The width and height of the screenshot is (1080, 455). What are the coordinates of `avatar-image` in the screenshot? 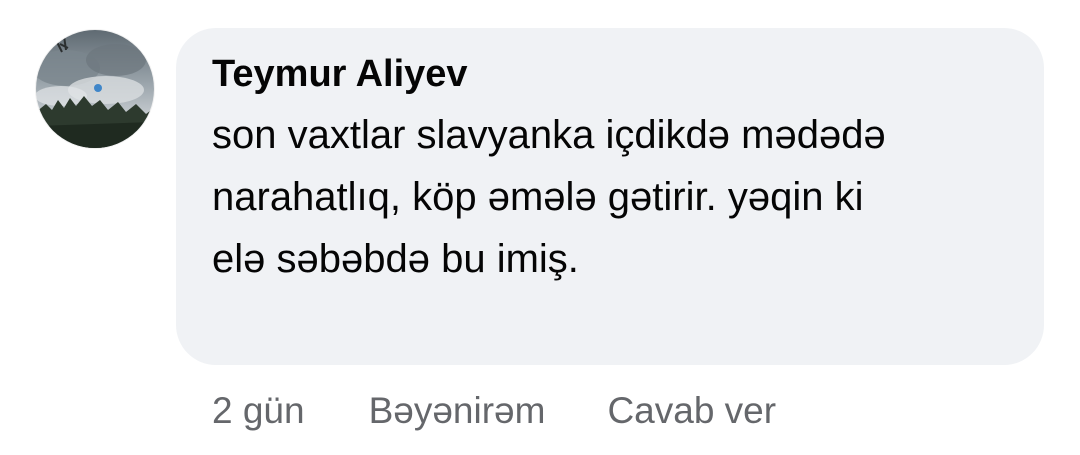 It's located at (95, 89).